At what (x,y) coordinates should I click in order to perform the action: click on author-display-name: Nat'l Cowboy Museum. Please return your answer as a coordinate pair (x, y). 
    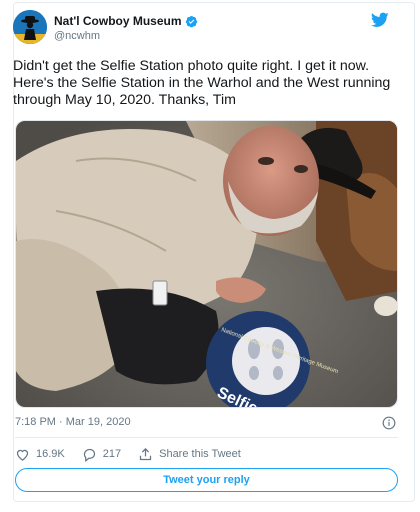
    Looking at the image, I should click on (118, 21).